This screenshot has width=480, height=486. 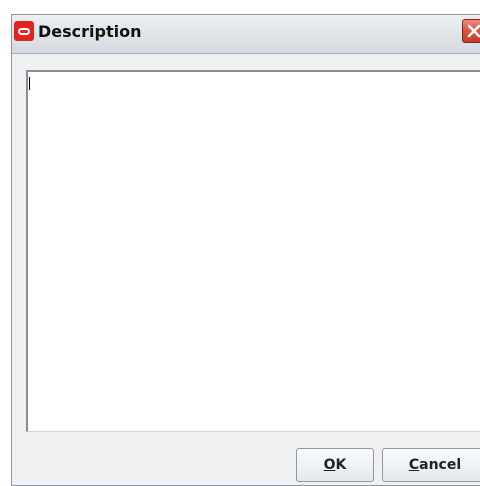 I want to click on ok-label-rest: K, so click(x=341, y=465).